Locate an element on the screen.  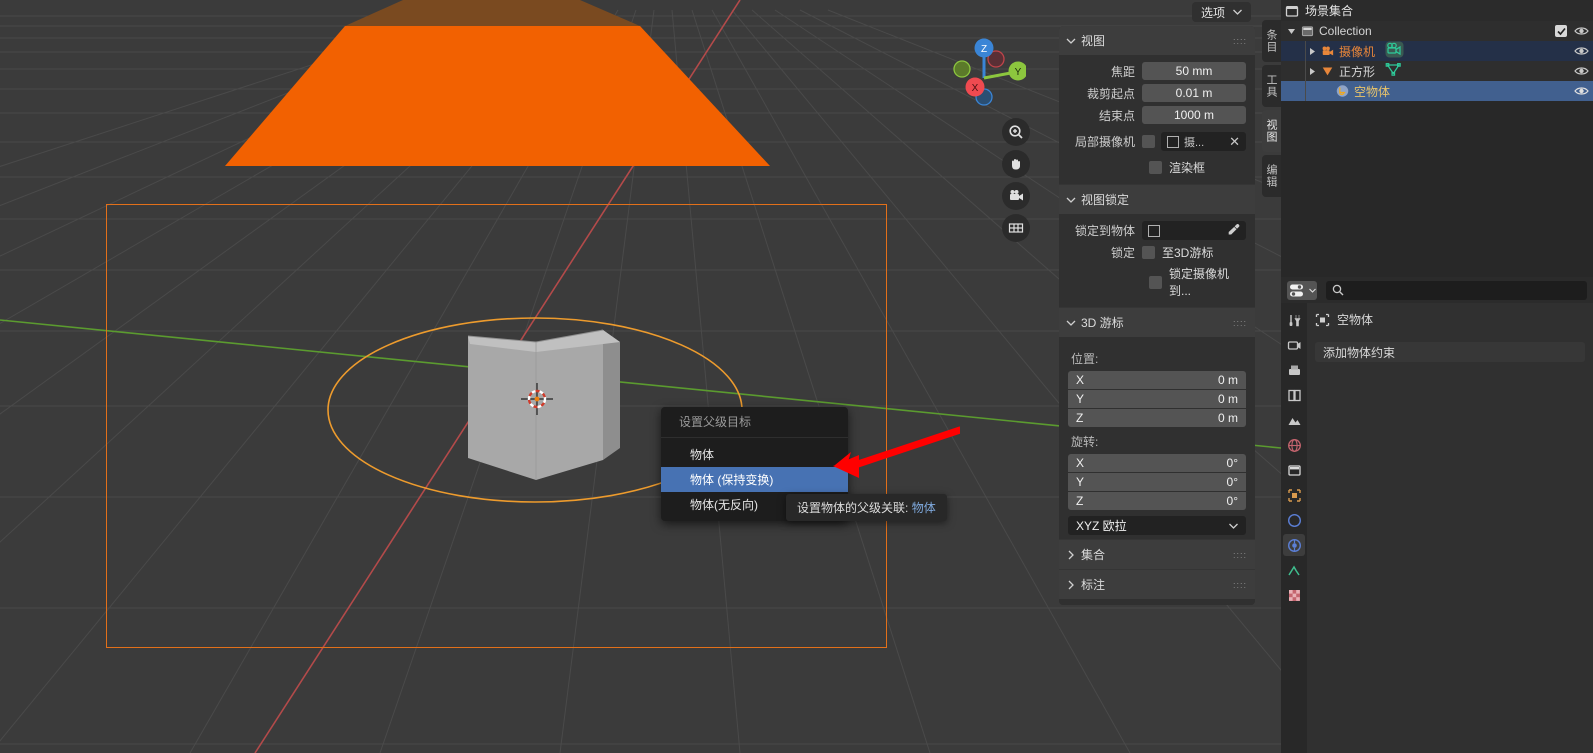
properties-main-panel: 空物体 添加物体约束 is located at coordinates (1450, 528).